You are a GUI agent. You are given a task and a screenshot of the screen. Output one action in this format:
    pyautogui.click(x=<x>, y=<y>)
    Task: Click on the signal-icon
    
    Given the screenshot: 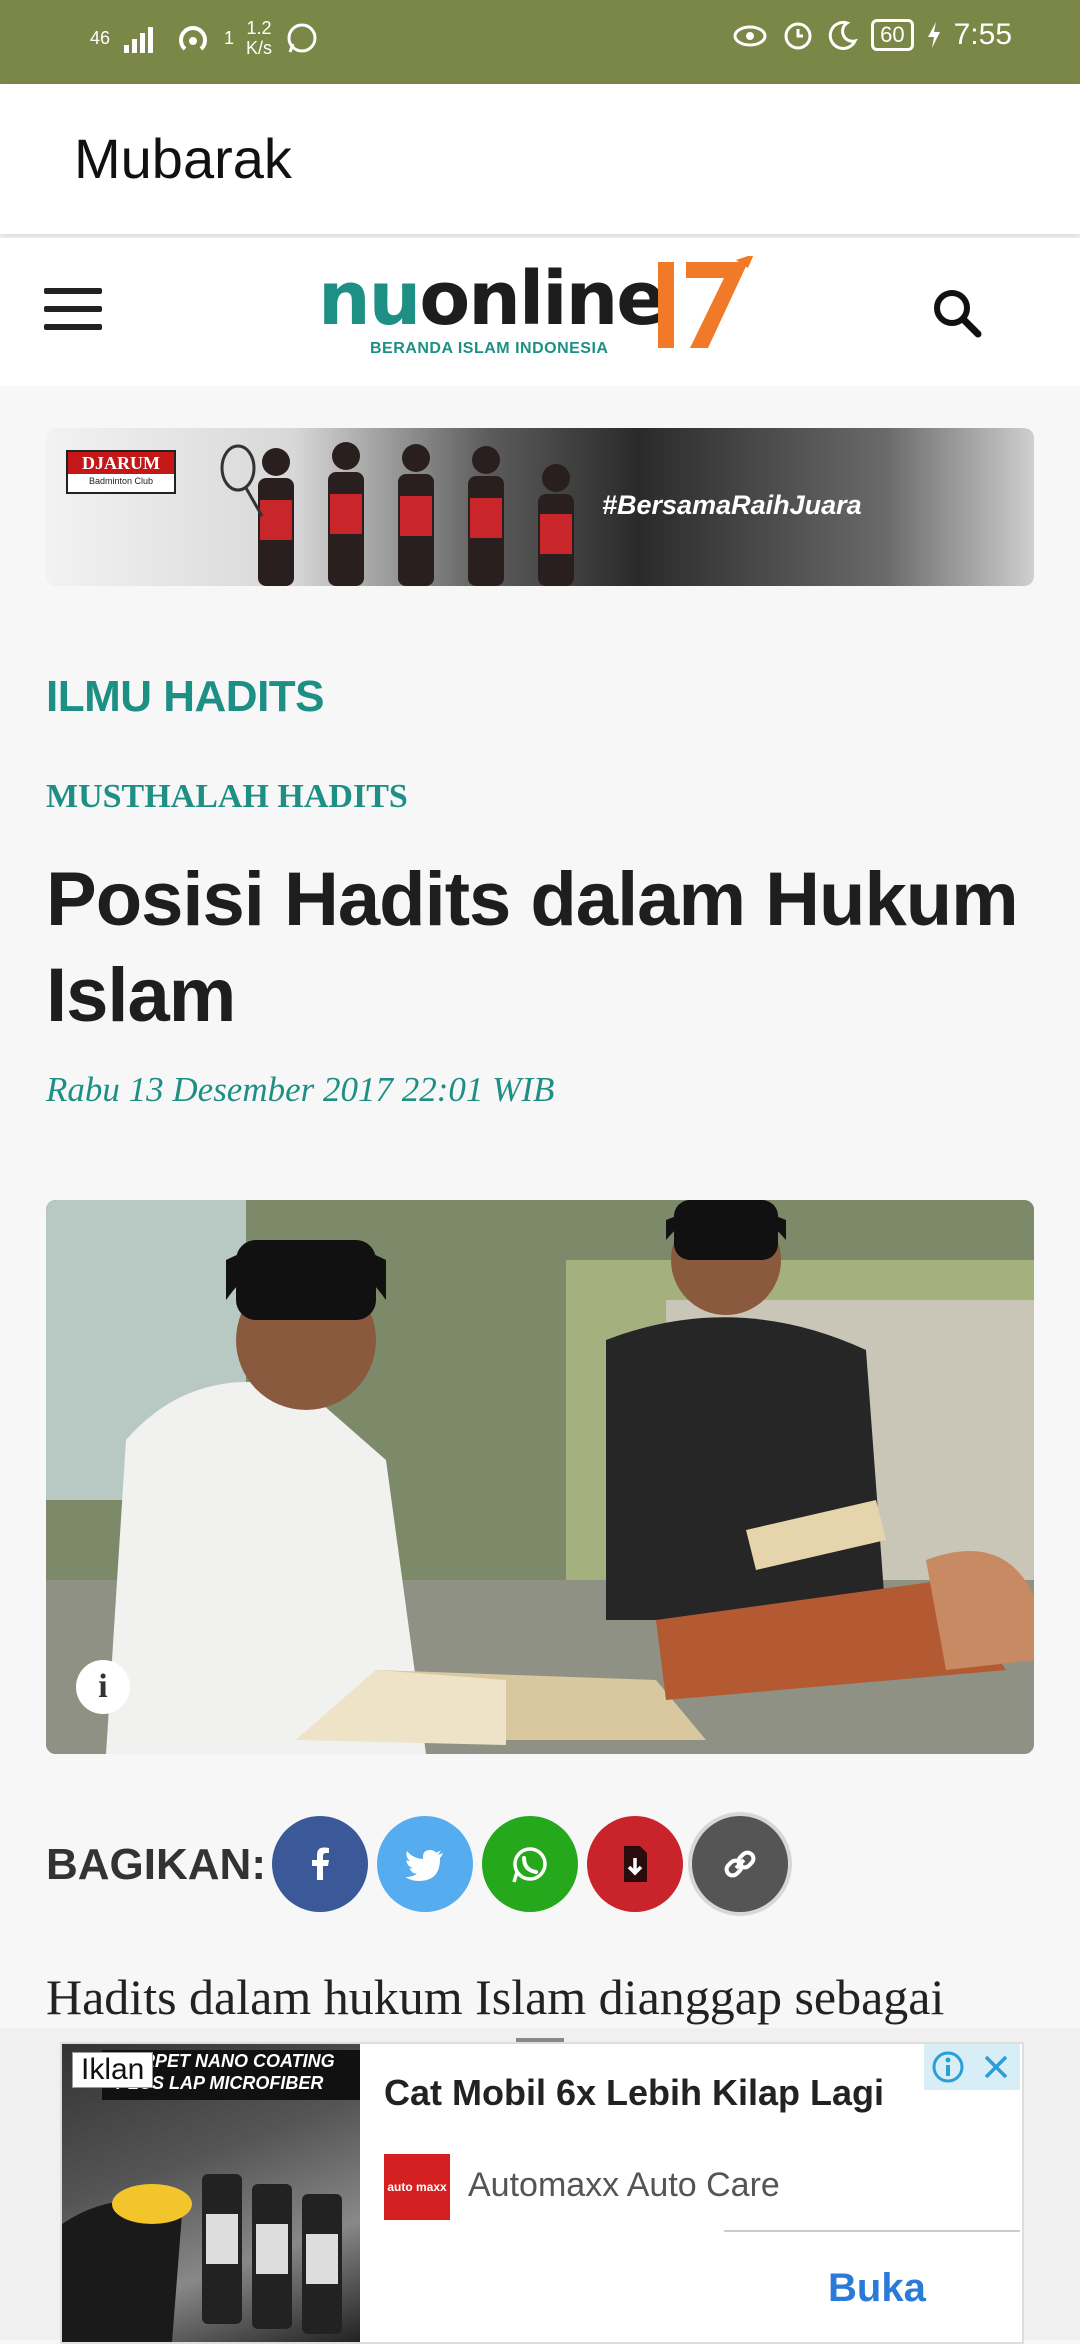 What is the action you would take?
    pyautogui.click(x=139, y=40)
    